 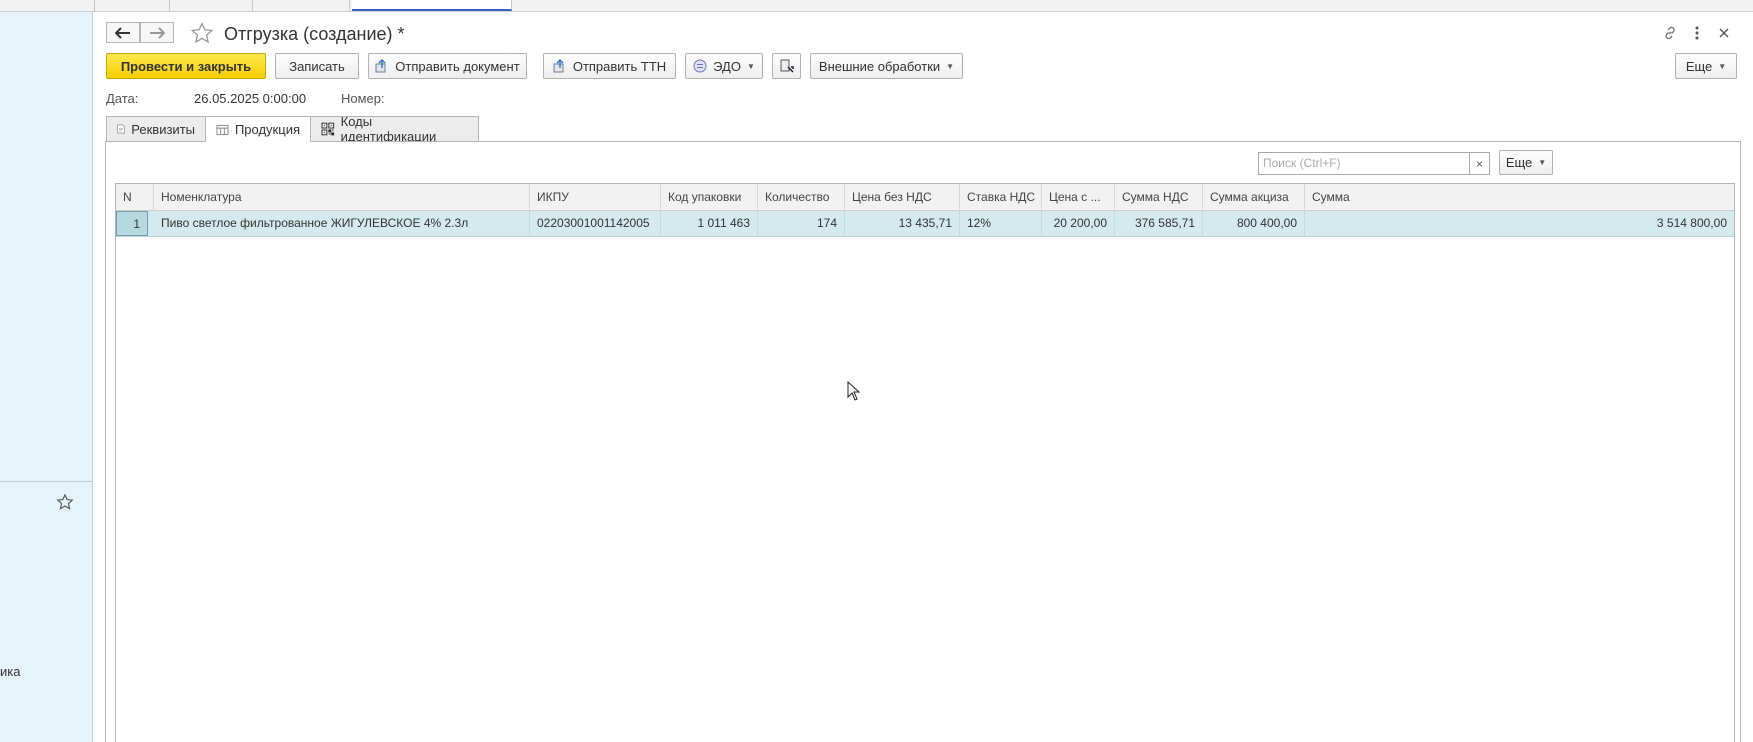 What do you see at coordinates (46, 481) in the screenshot?
I see `sidebar-divider` at bounding box center [46, 481].